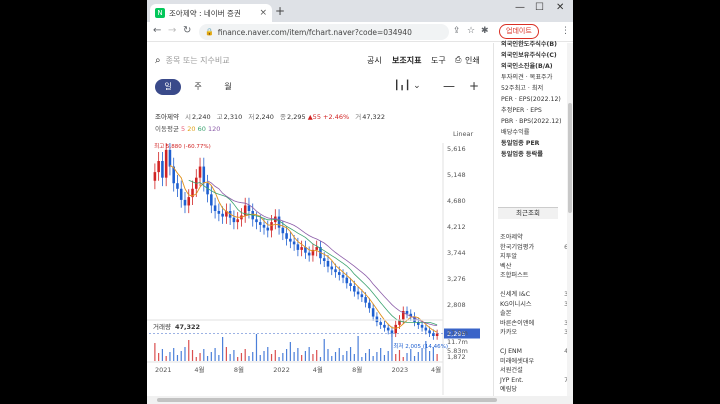 This screenshot has width=720, height=404. I want to click on period-month: 월, so click(228, 87).